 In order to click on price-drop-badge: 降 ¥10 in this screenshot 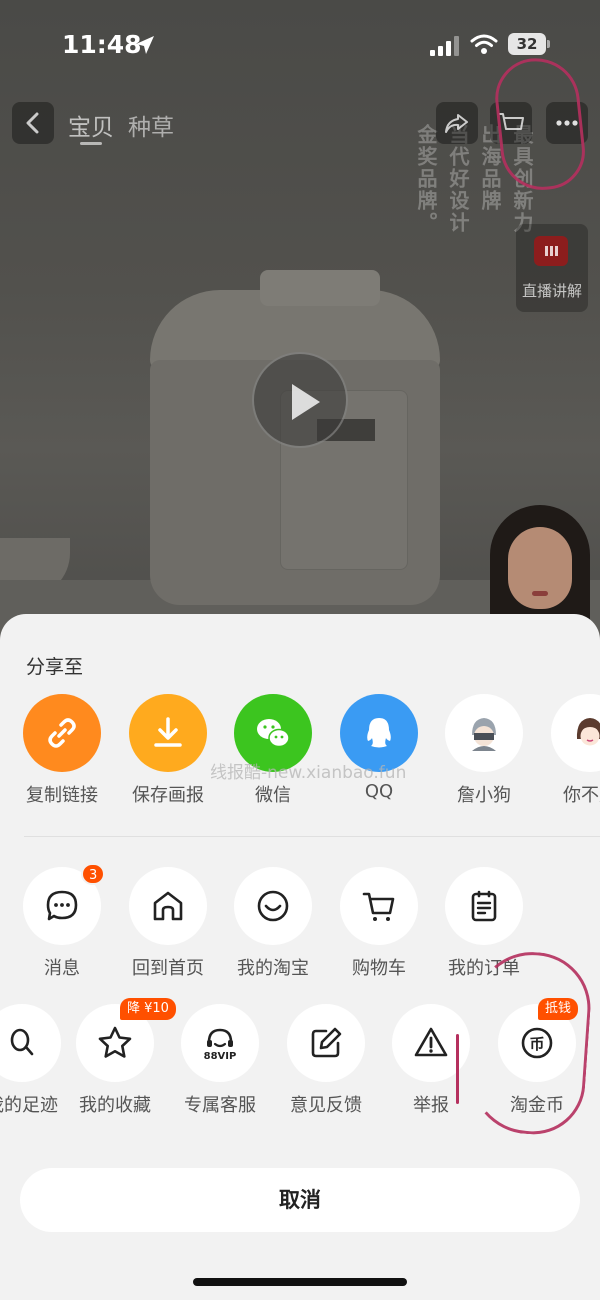, I will do `click(148, 1009)`.